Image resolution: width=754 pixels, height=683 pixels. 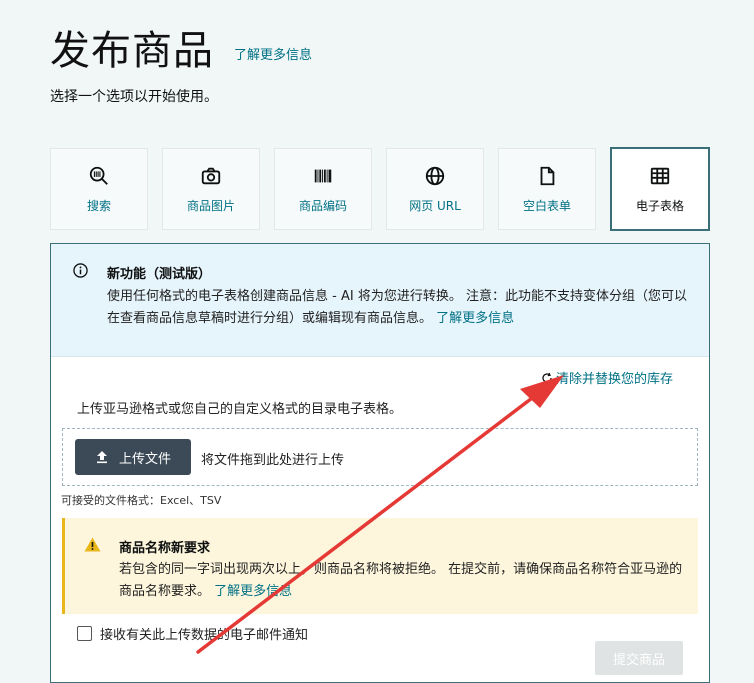 I want to click on upload-icon, so click(x=101, y=457).